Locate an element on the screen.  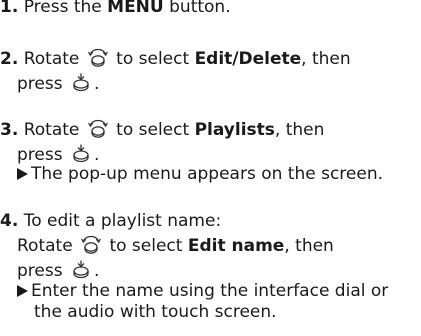
menu-option-label: Edit name is located at coordinates (236, 246).